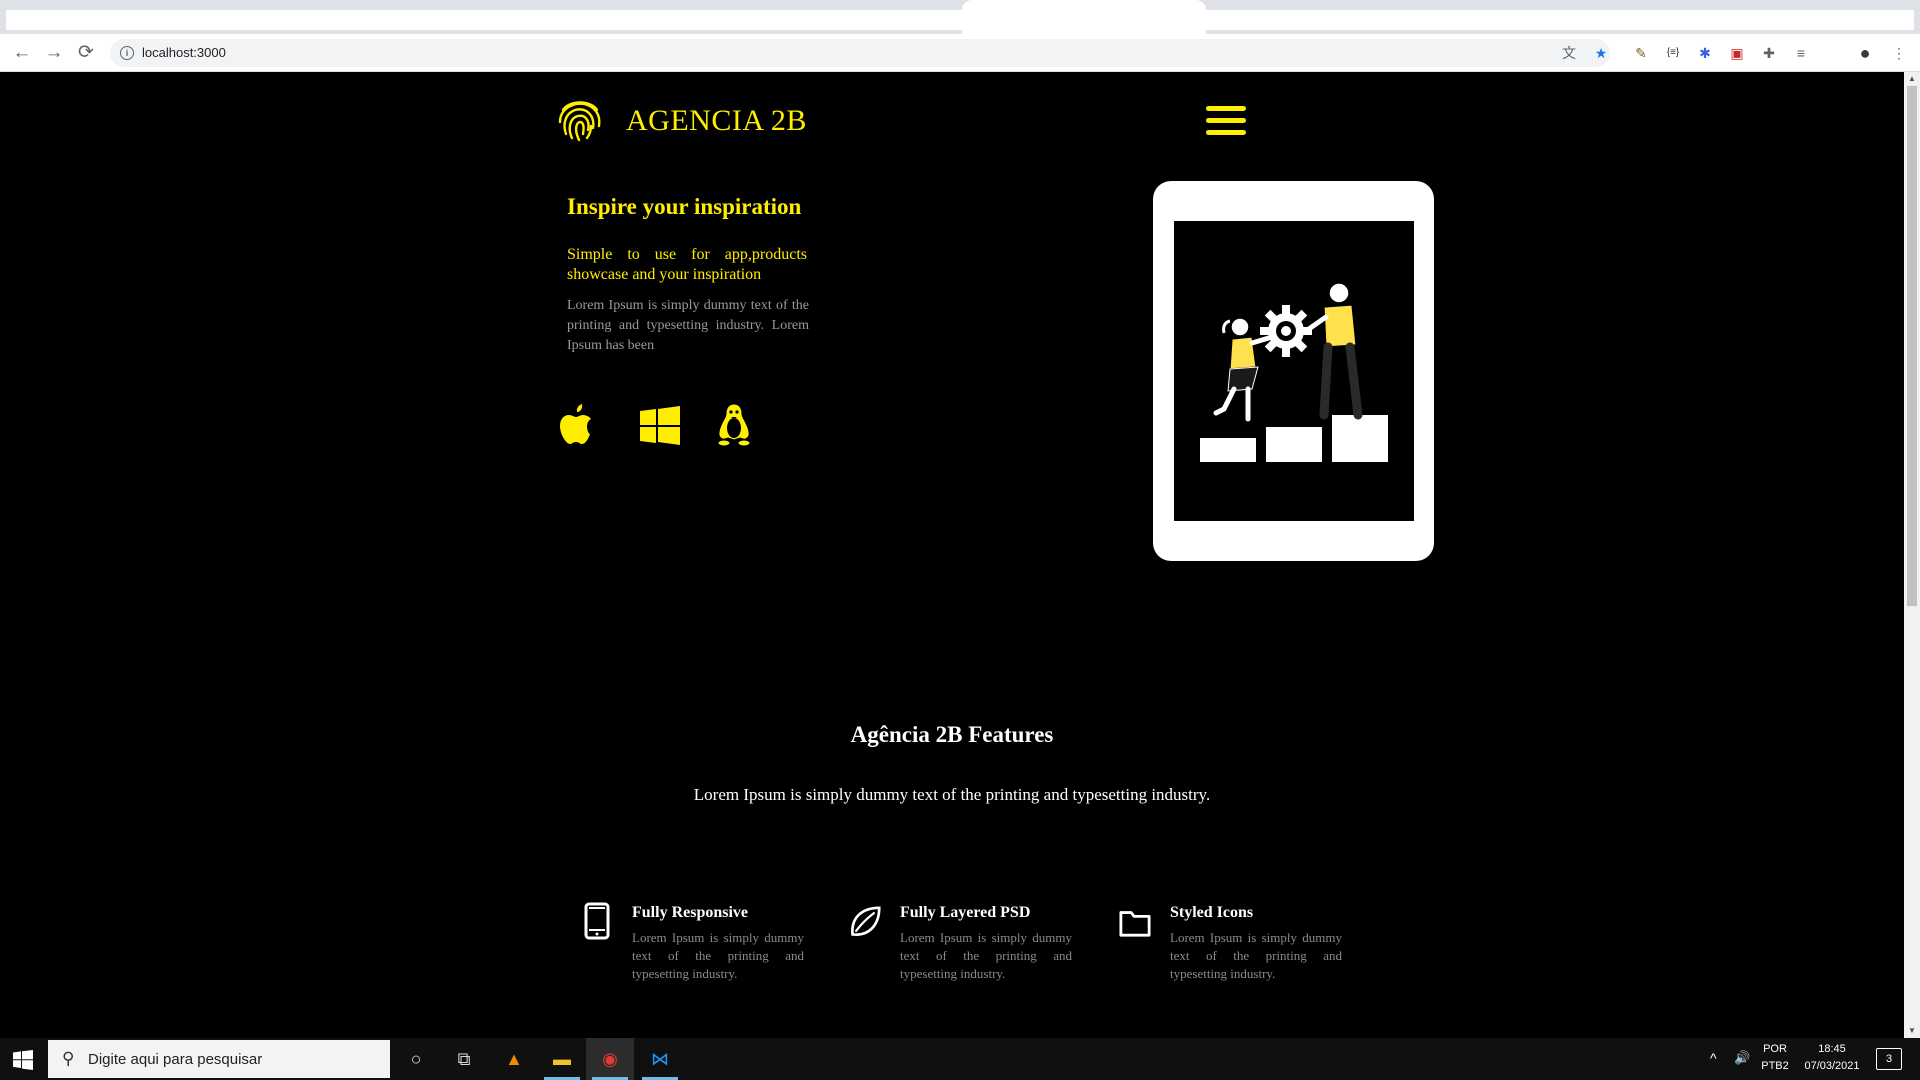  What do you see at coordinates (866, 921) in the screenshot?
I see `leaf-icon` at bounding box center [866, 921].